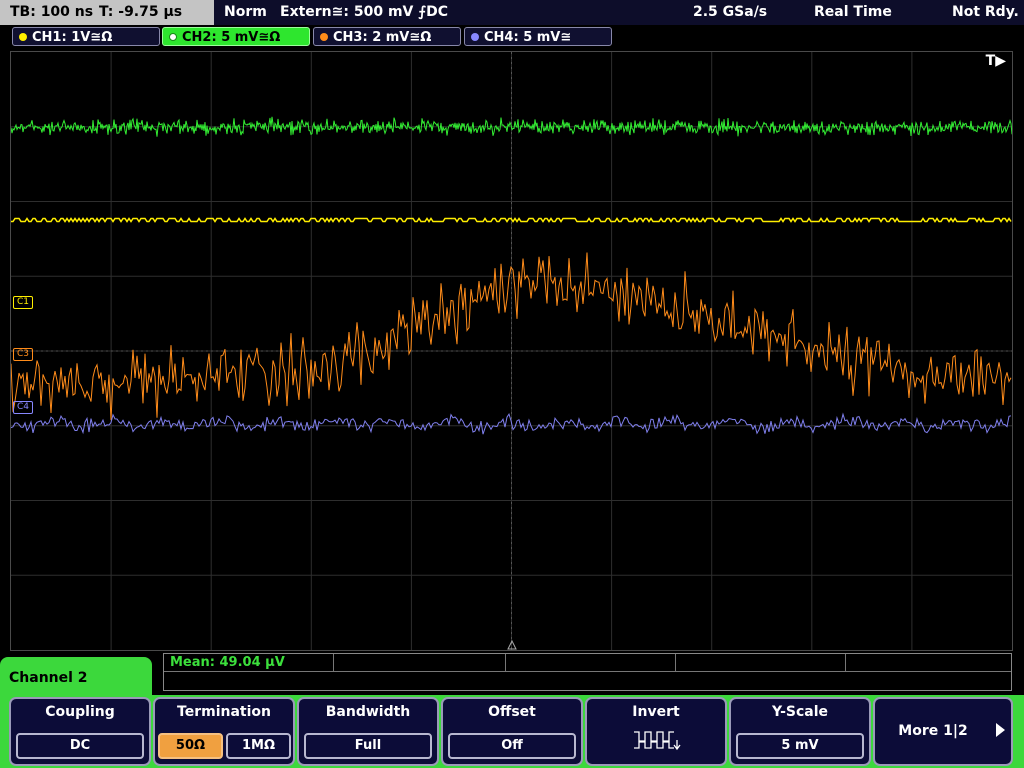  I want to click on timebase-box: TB: 100 ns T: -9.75 µs, so click(107, 12).